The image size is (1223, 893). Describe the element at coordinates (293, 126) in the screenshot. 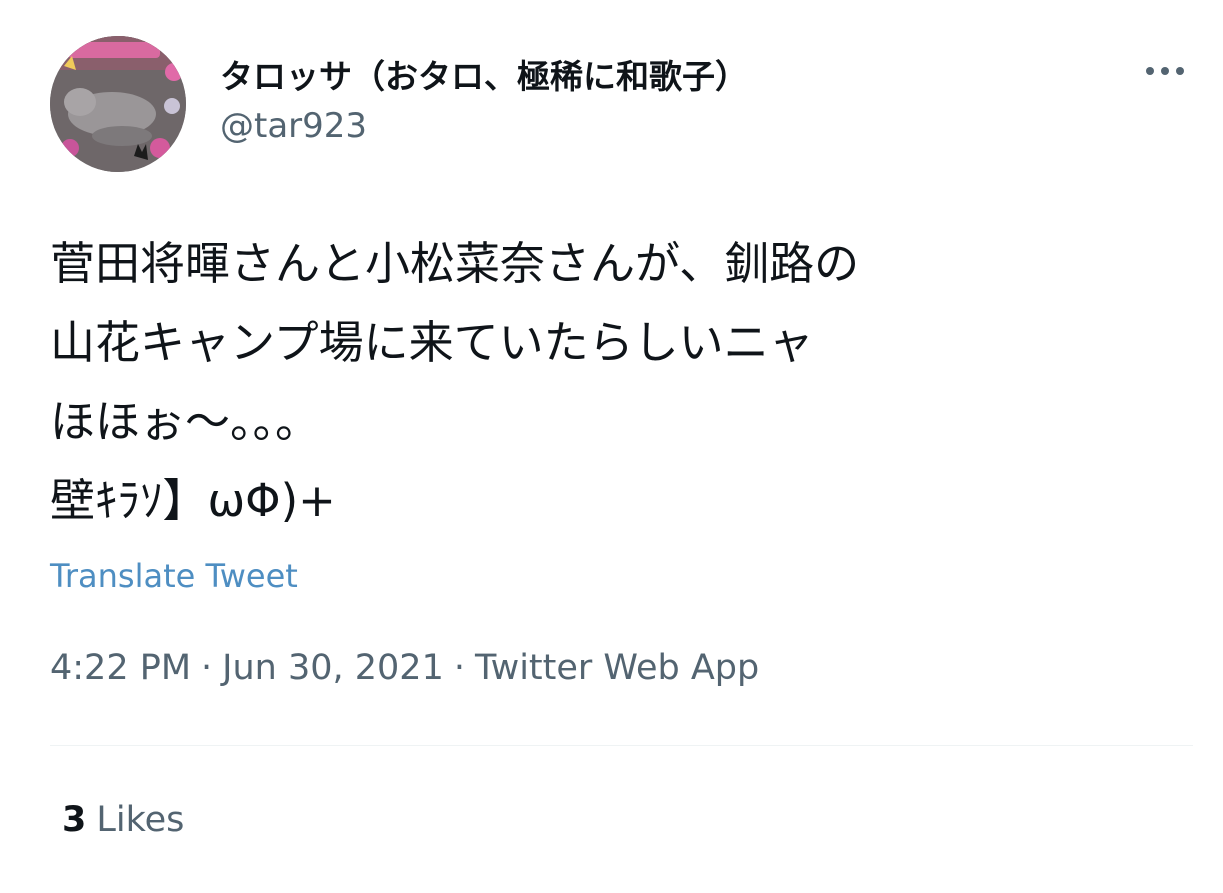

I see `author-handle: @tar923` at that location.